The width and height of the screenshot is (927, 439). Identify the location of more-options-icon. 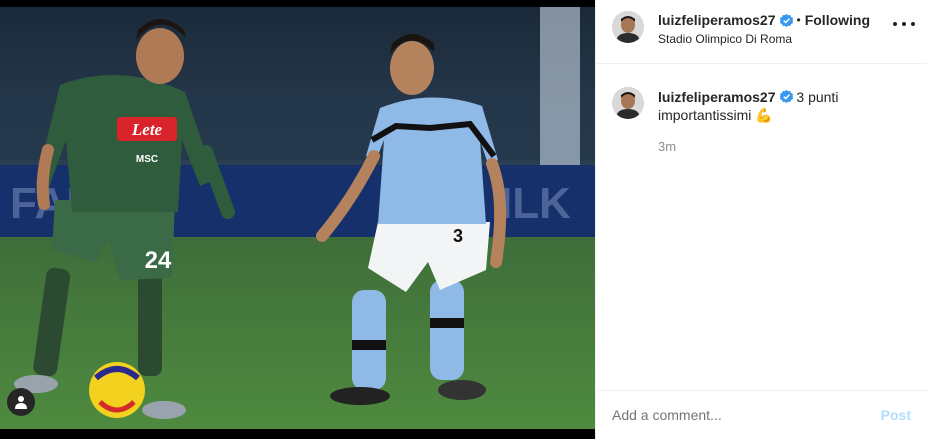
(895, 24).